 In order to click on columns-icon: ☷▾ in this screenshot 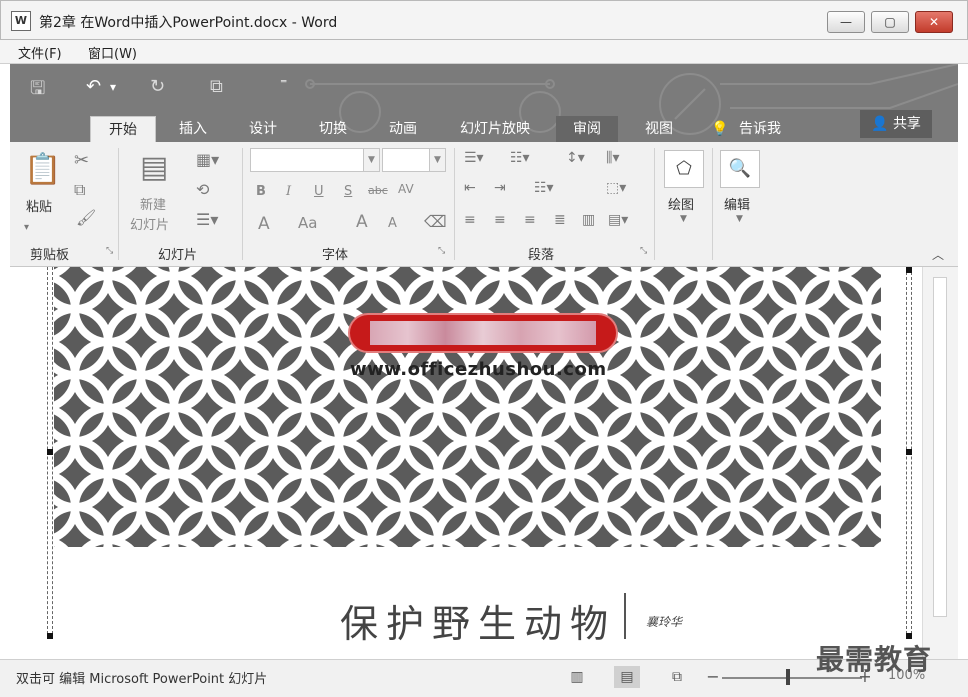, I will do `click(544, 188)`.